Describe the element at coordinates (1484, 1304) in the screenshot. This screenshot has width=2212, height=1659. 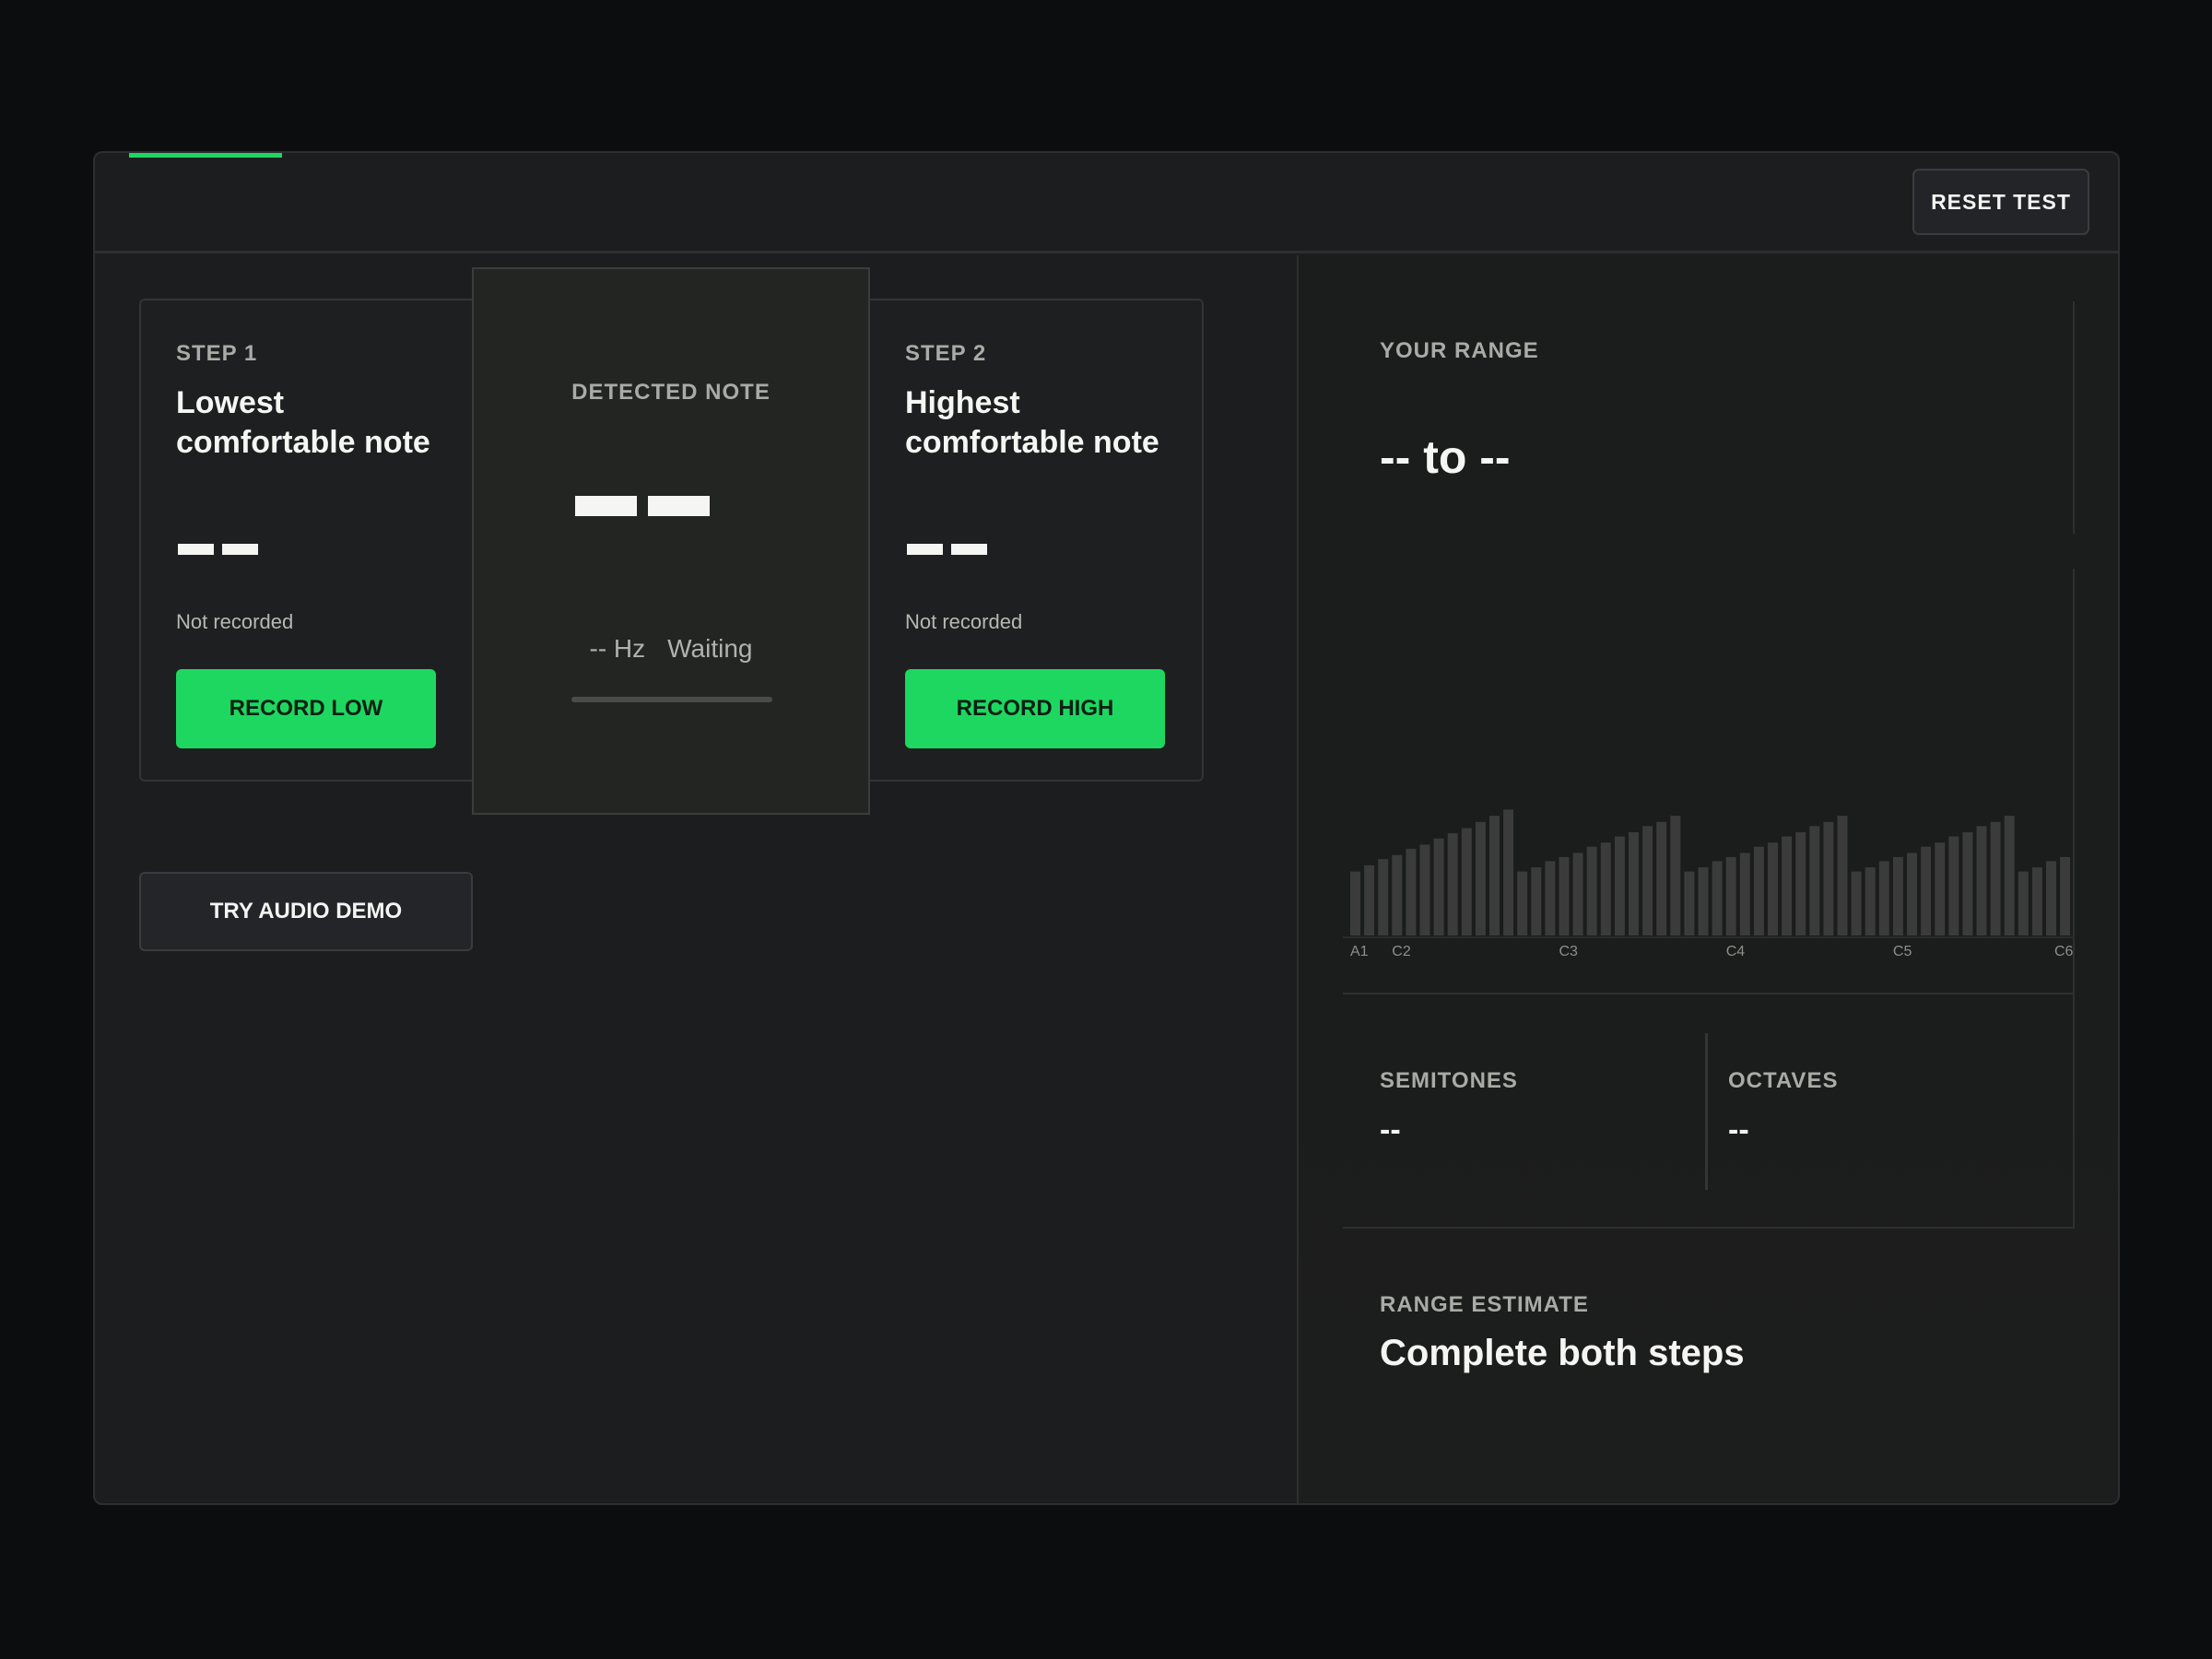
I see `range-estimate-label: RANGE ESTIMATE` at that location.